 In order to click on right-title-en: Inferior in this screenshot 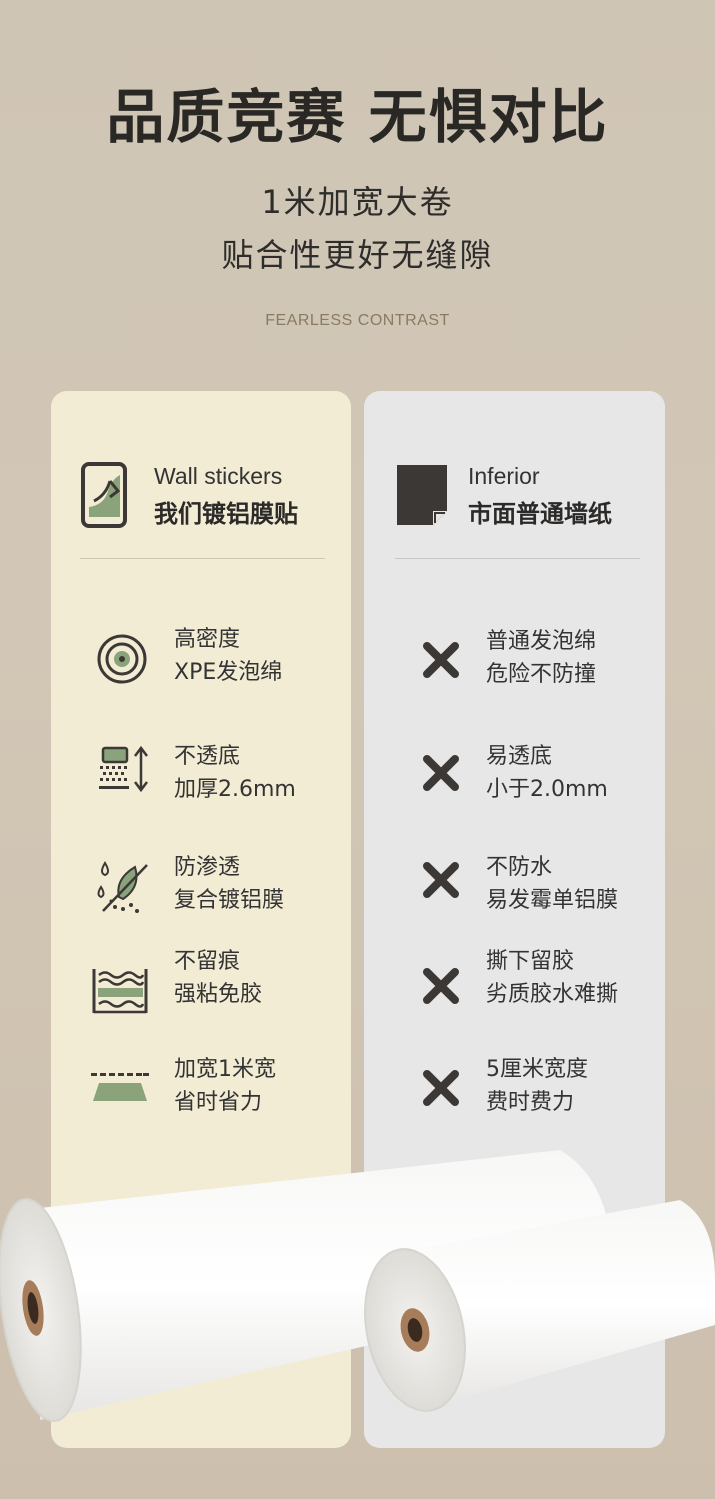, I will do `click(504, 476)`.